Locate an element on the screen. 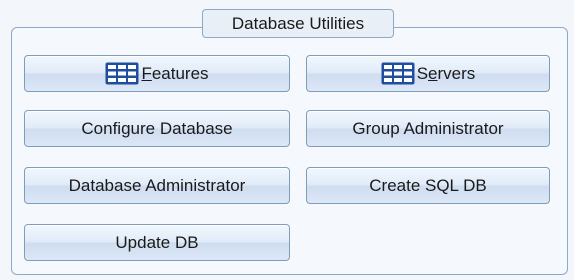  group-administrator-button: Group Administrator is located at coordinates (428, 128).